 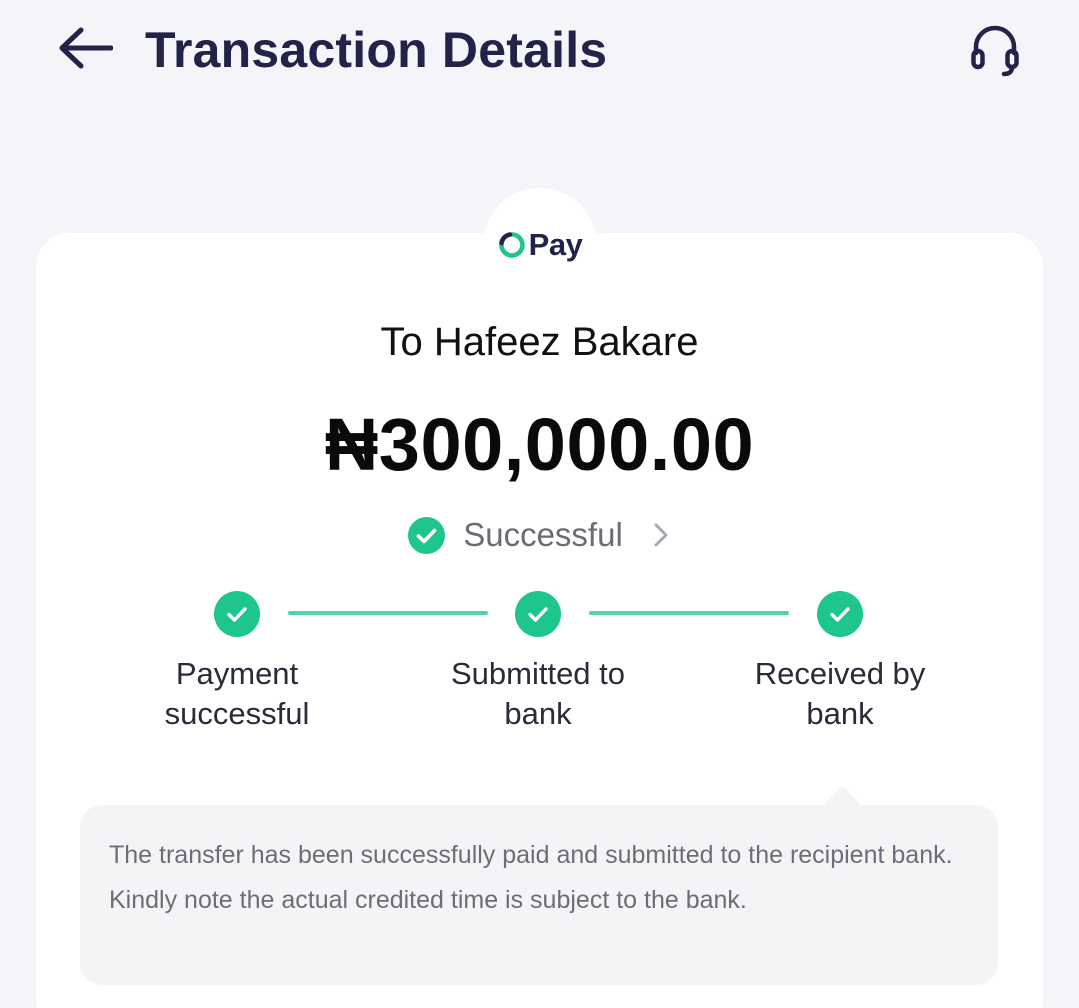 What do you see at coordinates (840, 673) in the screenshot?
I see `step-label-line: Received by` at bounding box center [840, 673].